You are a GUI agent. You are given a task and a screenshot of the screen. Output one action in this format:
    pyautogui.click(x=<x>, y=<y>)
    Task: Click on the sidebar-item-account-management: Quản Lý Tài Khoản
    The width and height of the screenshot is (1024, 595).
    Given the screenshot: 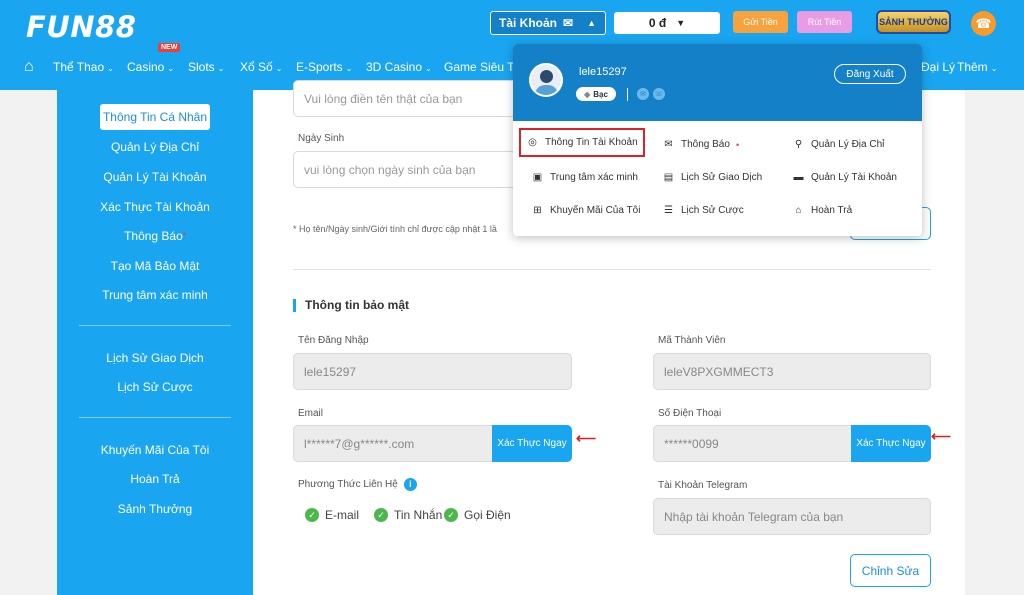 What is the action you would take?
    pyautogui.click(x=155, y=177)
    